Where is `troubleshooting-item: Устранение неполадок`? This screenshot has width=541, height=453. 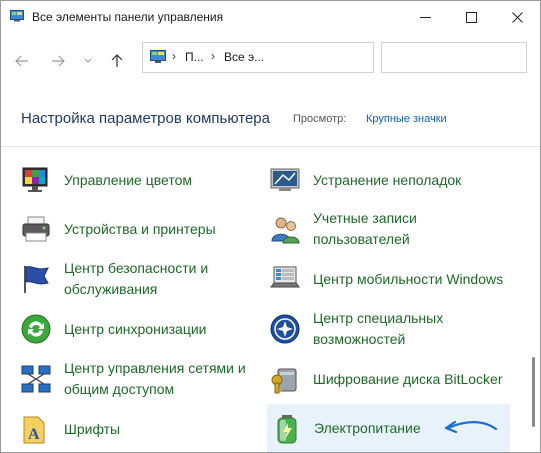
troubleshooting-item: Устранение неполадок is located at coordinates (389, 180).